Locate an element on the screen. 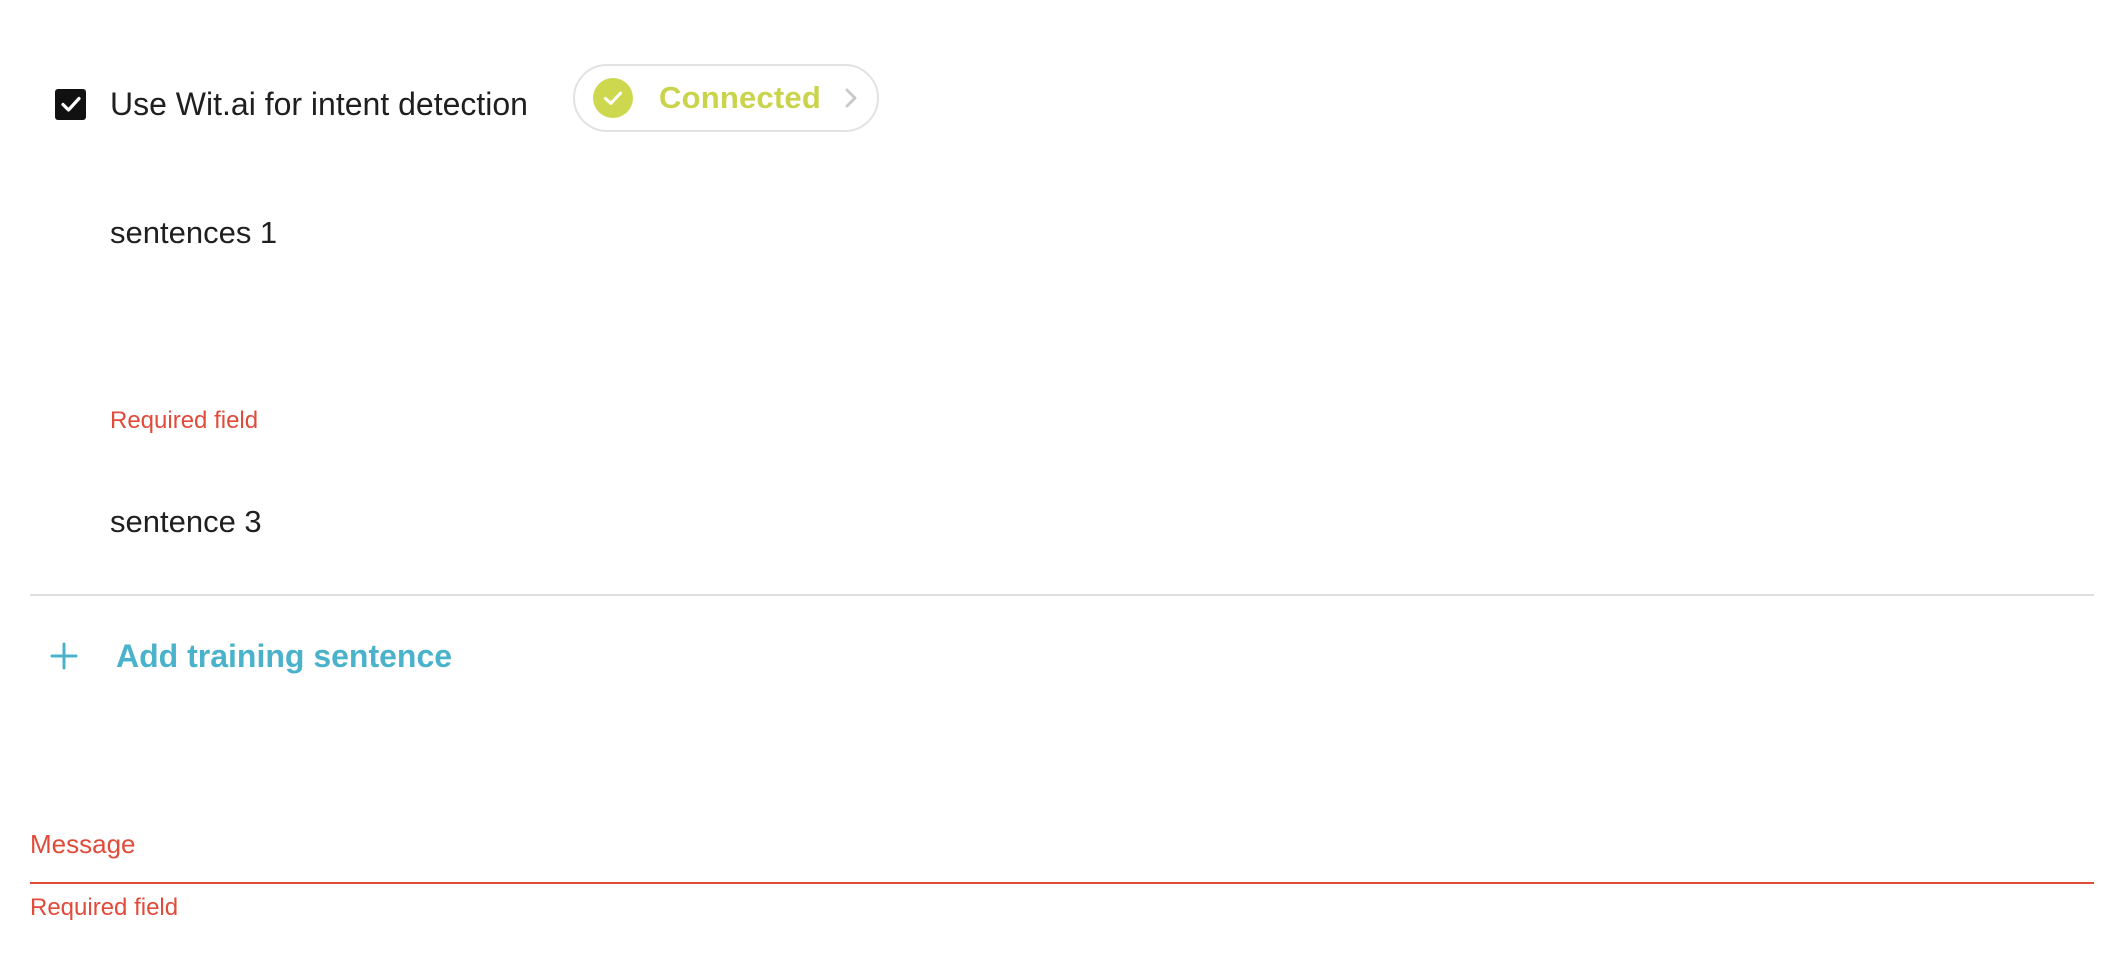  check-circle-icon is located at coordinates (613, 98).